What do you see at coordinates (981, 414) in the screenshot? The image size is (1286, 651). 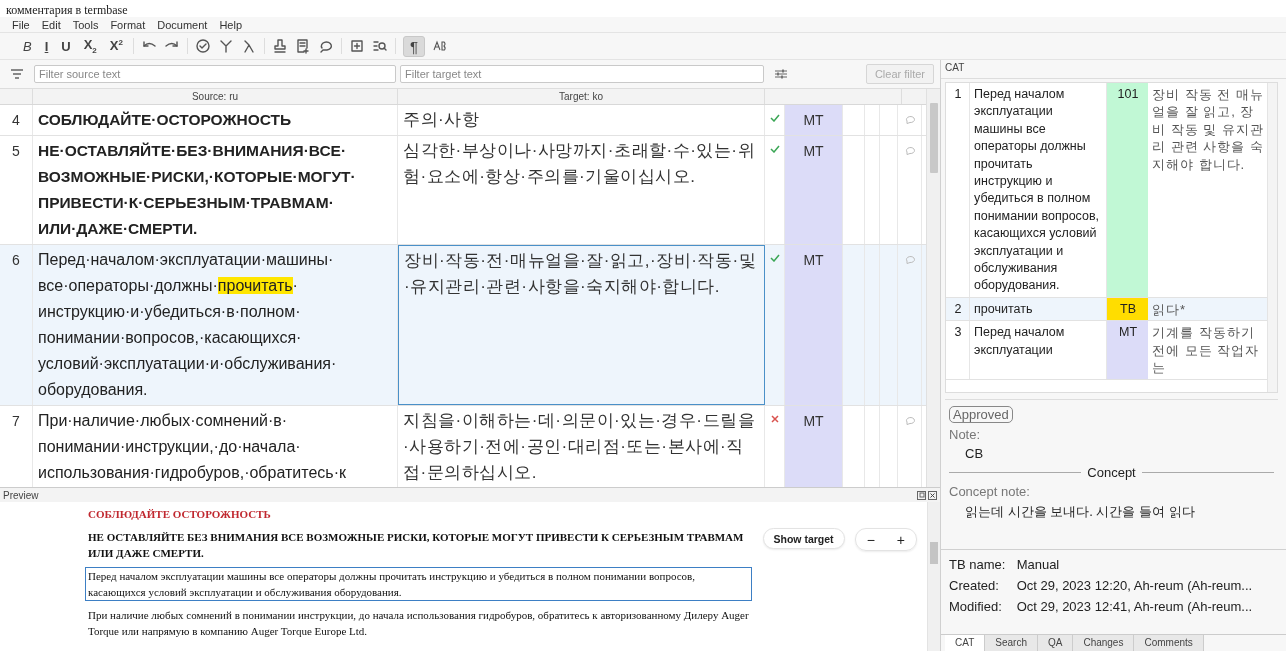 I see `status-badge: Approved` at bounding box center [981, 414].